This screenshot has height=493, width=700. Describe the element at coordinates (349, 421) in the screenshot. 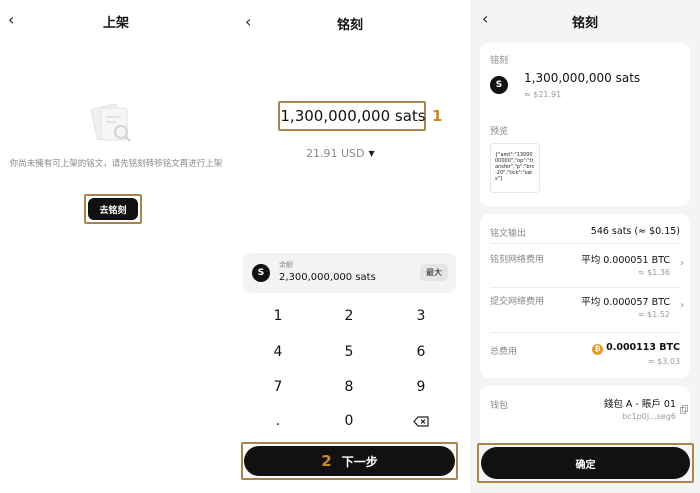

I see `key-0: 0` at that location.